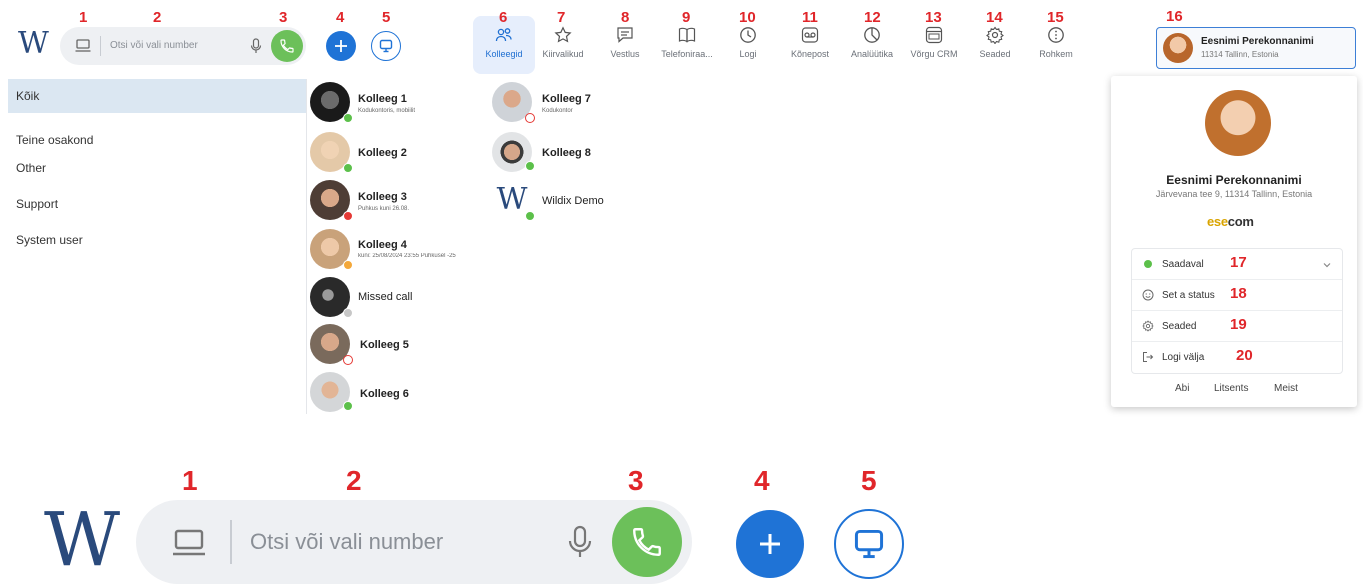  Describe the element at coordinates (762, 480) in the screenshot. I see `callout-4-zoom: 4` at that location.